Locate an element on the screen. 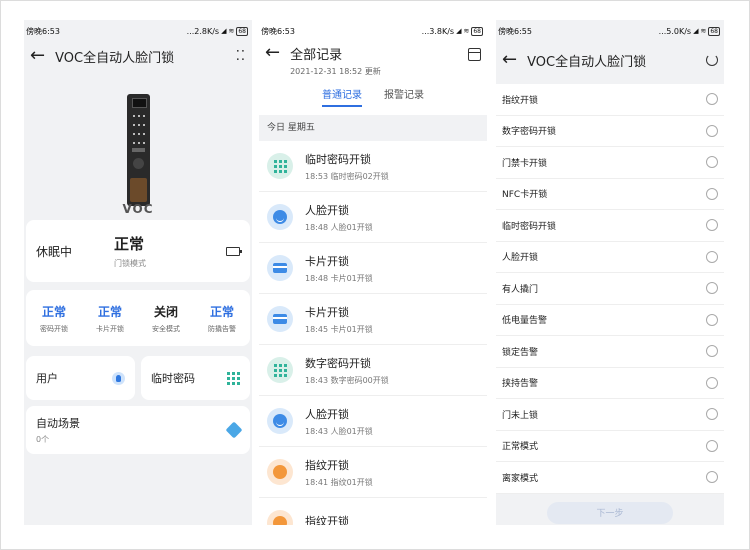 The width and height of the screenshot is (750, 550). status-bar: 傍晚6:53 ...3.8K/s ◢ ≋ 68 is located at coordinates (373, 31).